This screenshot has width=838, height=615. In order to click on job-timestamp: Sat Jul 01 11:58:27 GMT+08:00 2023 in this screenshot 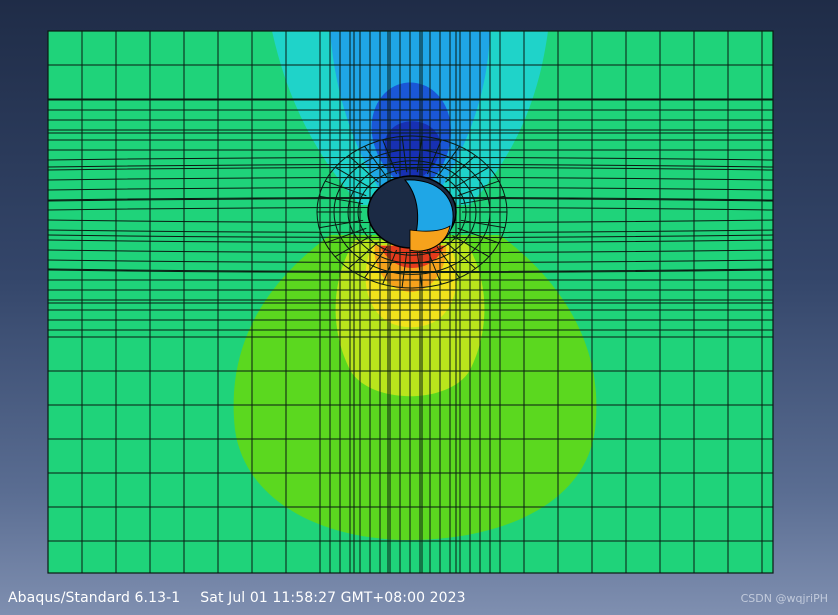, I will do `click(333, 598)`.